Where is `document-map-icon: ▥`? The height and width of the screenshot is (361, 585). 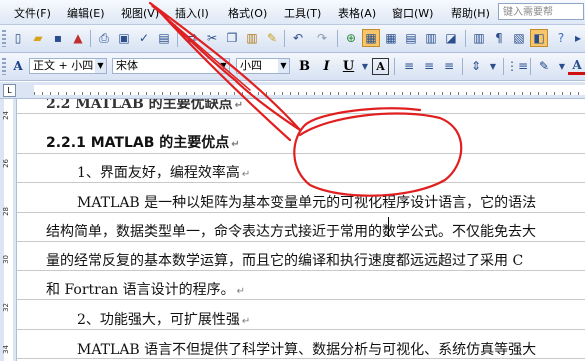 document-map-icon: ▥ is located at coordinates (479, 38).